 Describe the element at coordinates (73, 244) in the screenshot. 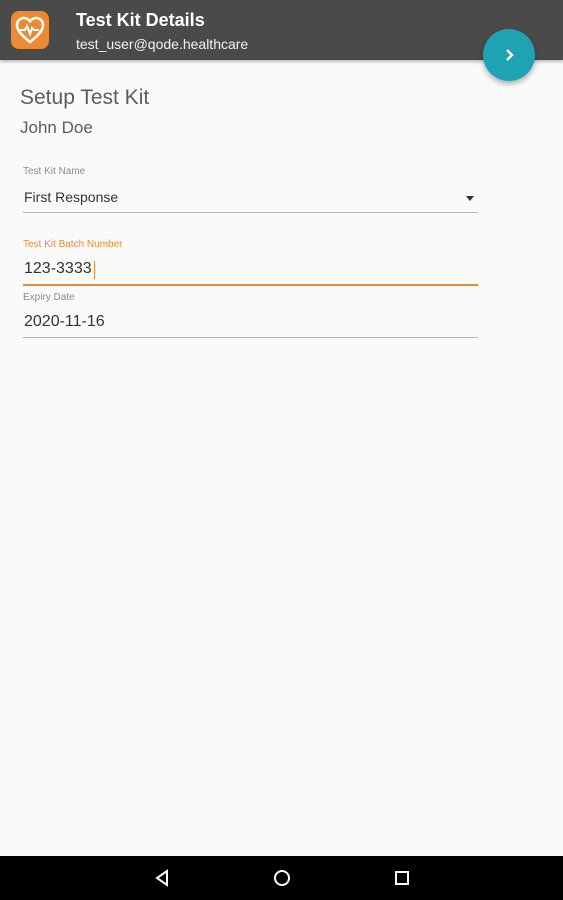

I see `batch-number-label: Test Kit Batch Number` at that location.